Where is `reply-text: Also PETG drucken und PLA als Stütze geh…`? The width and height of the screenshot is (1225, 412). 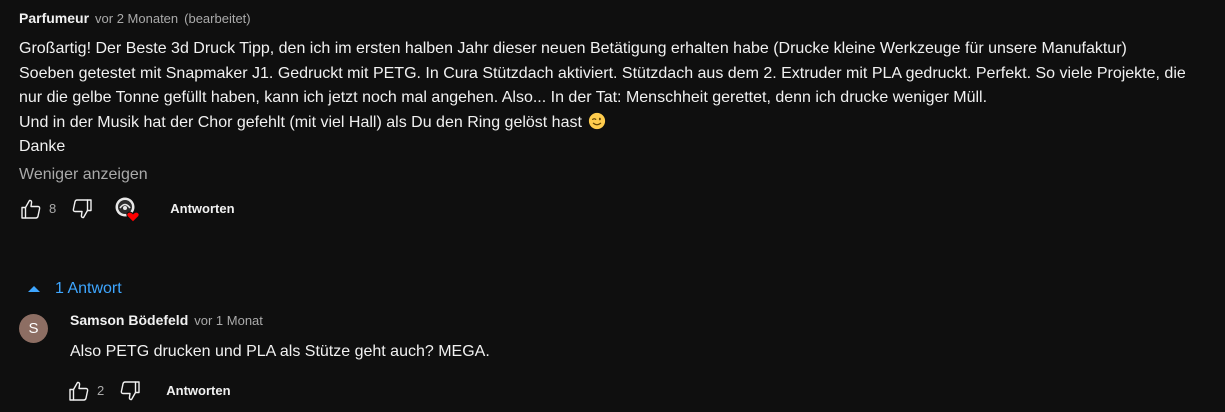
reply-text: Also PETG drucken und PLA als Stütze geh… is located at coordinates (280, 351).